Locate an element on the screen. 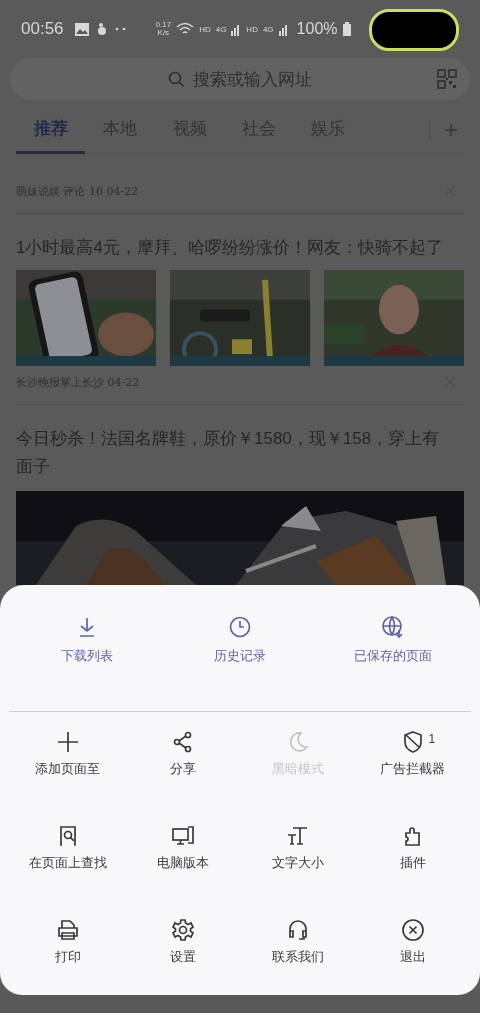  globe-icon is located at coordinates (393, 627).